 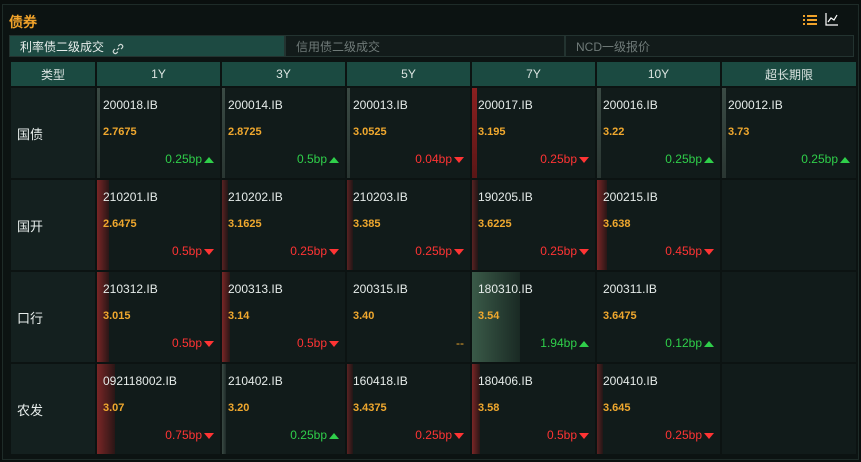 I want to click on list-icon, so click(x=811, y=20).